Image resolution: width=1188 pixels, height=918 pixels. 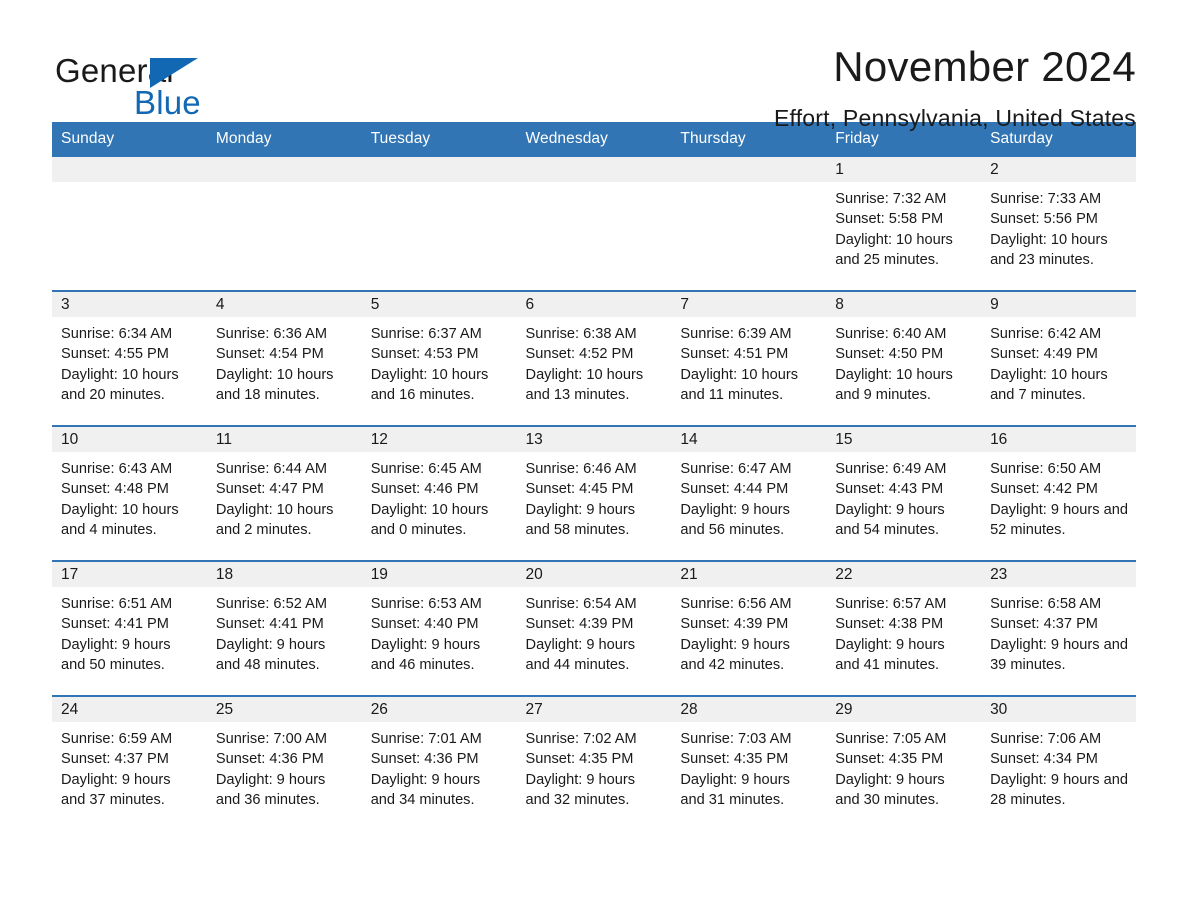 I want to click on sunrise-text: Sunrise: 7:01 AM, so click(x=426, y=739).